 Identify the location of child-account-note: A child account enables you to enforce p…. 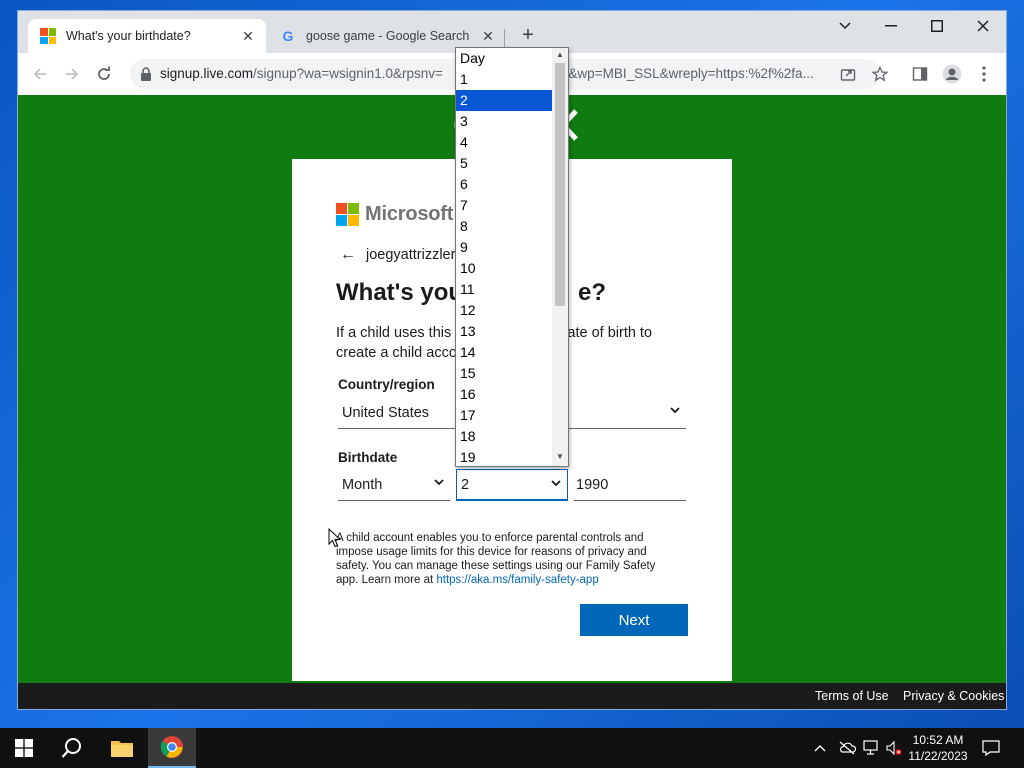
(496, 559).